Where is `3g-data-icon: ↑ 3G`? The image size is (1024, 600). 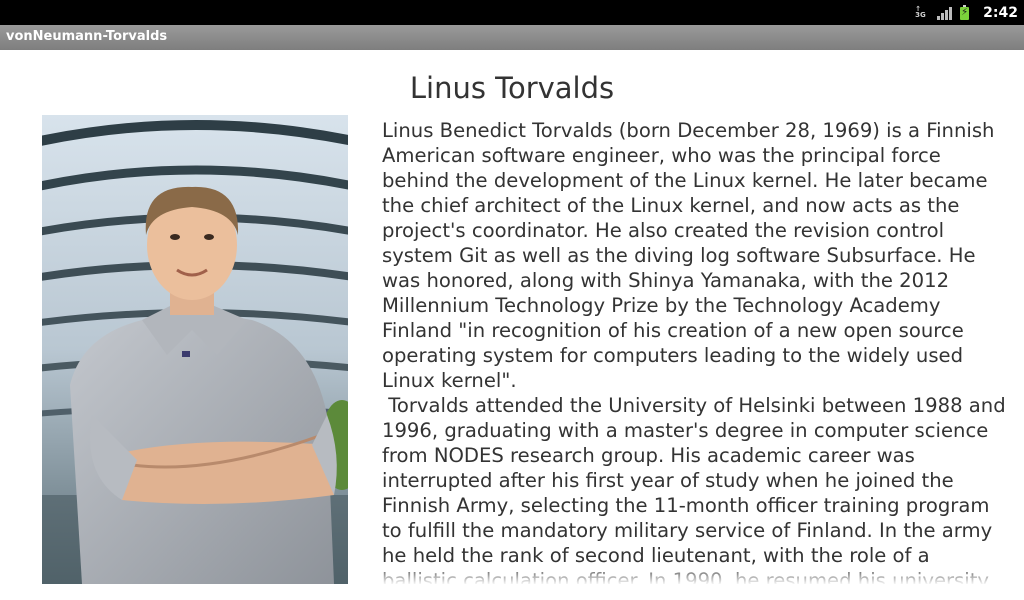
3g-data-icon: ↑ 3G is located at coordinates (920, 11).